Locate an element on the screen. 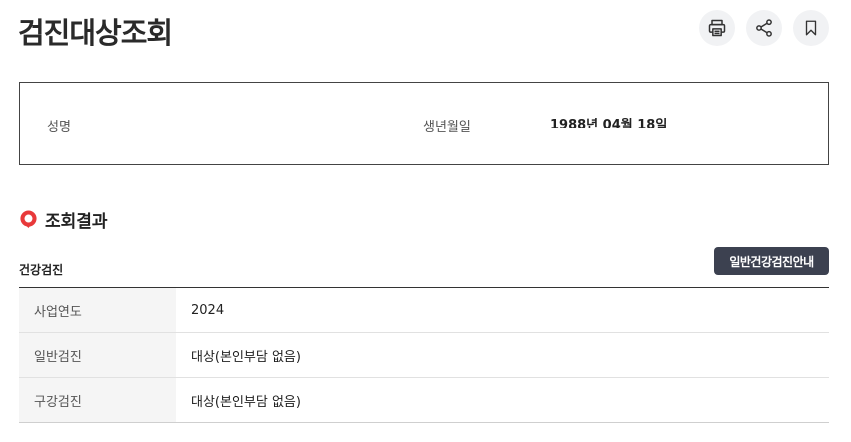  print-icon is located at coordinates (717, 28).